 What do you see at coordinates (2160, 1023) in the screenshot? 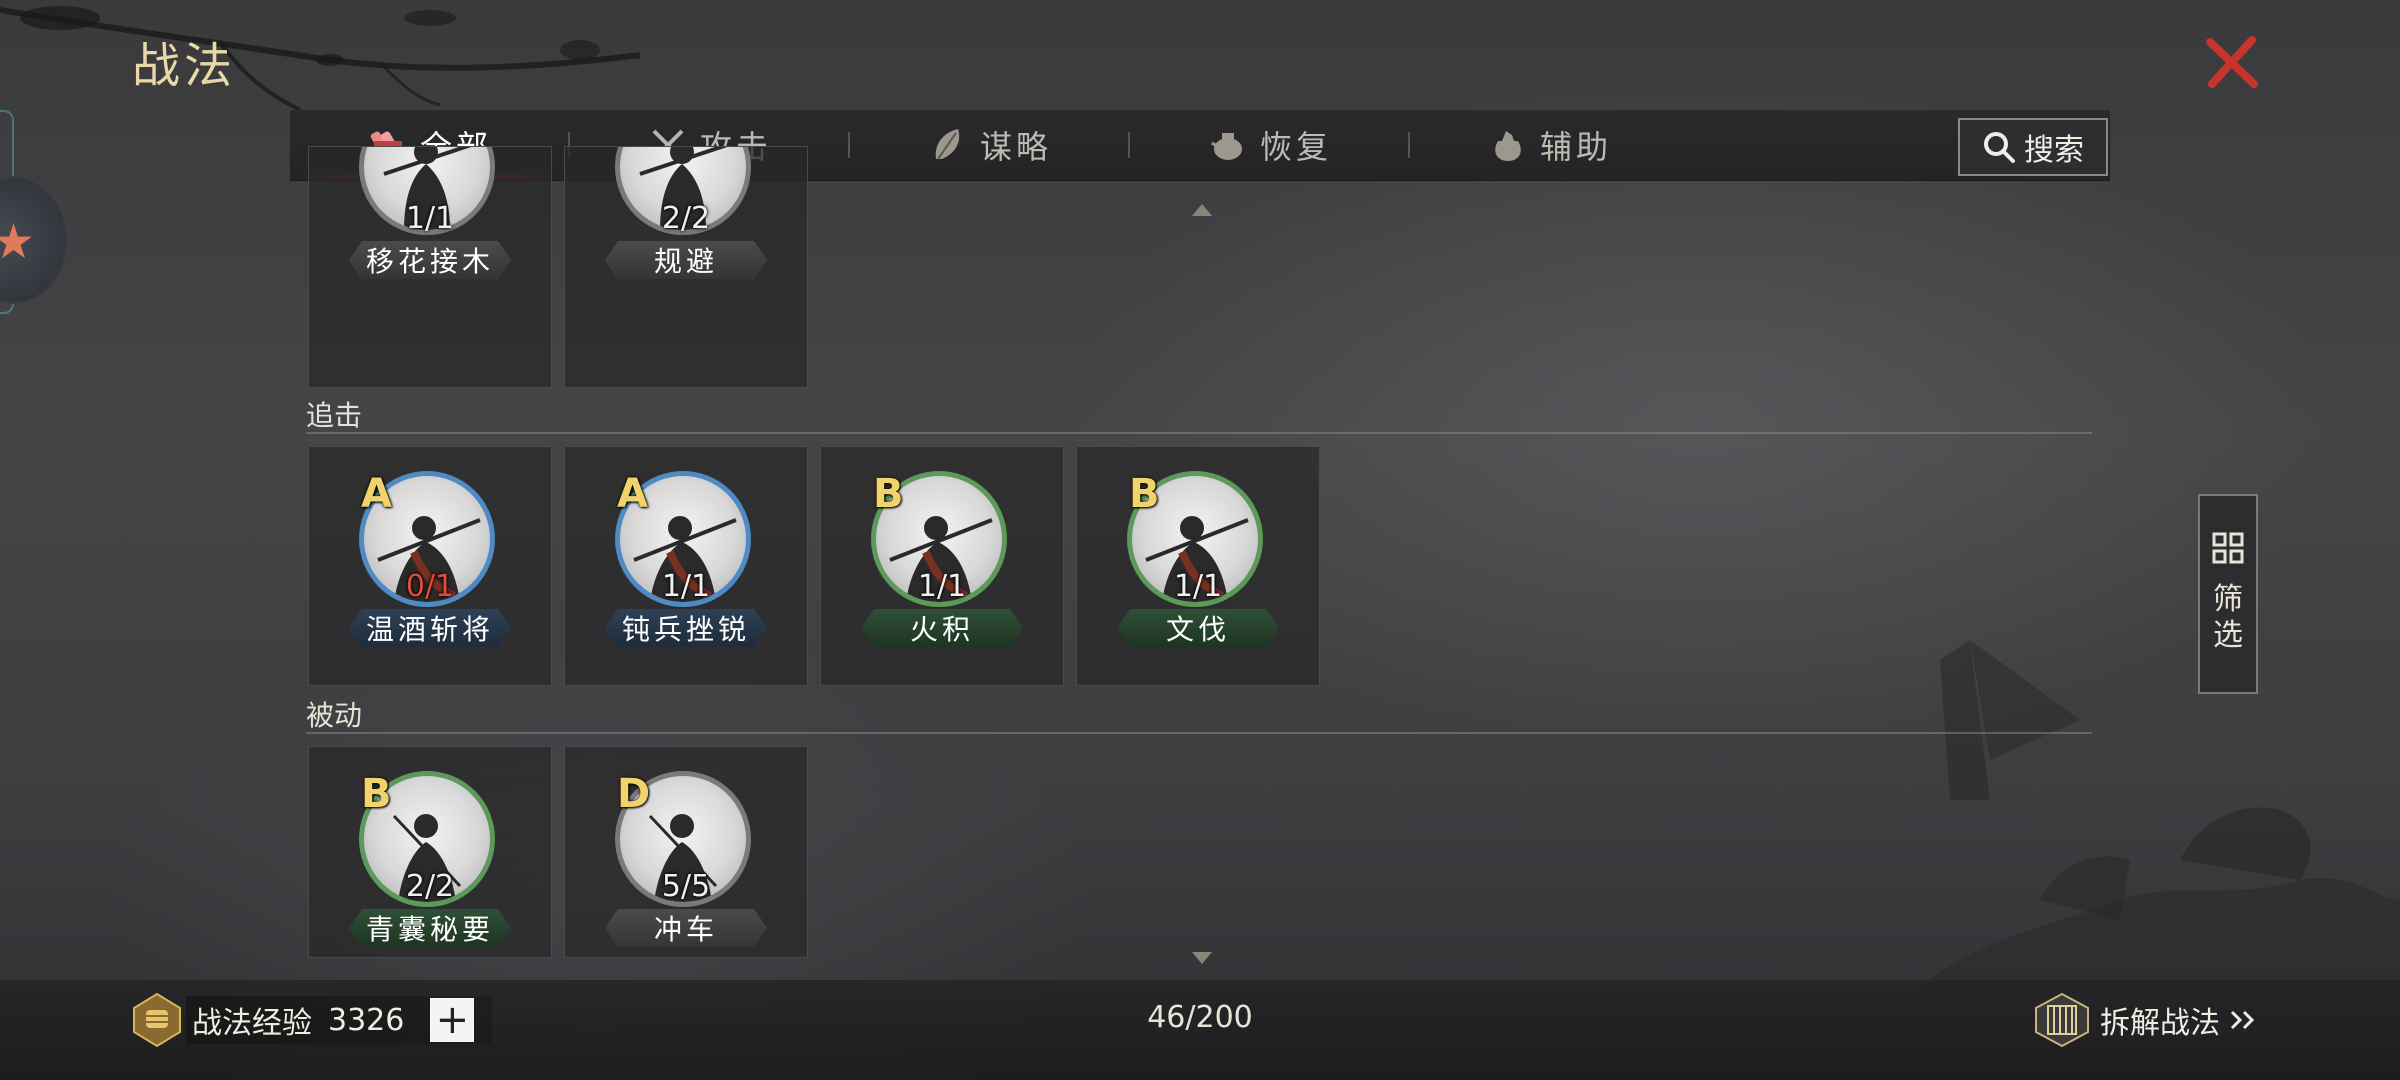
I see `dismantle-label: 拆解战法` at bounding box center [2160, 1023].